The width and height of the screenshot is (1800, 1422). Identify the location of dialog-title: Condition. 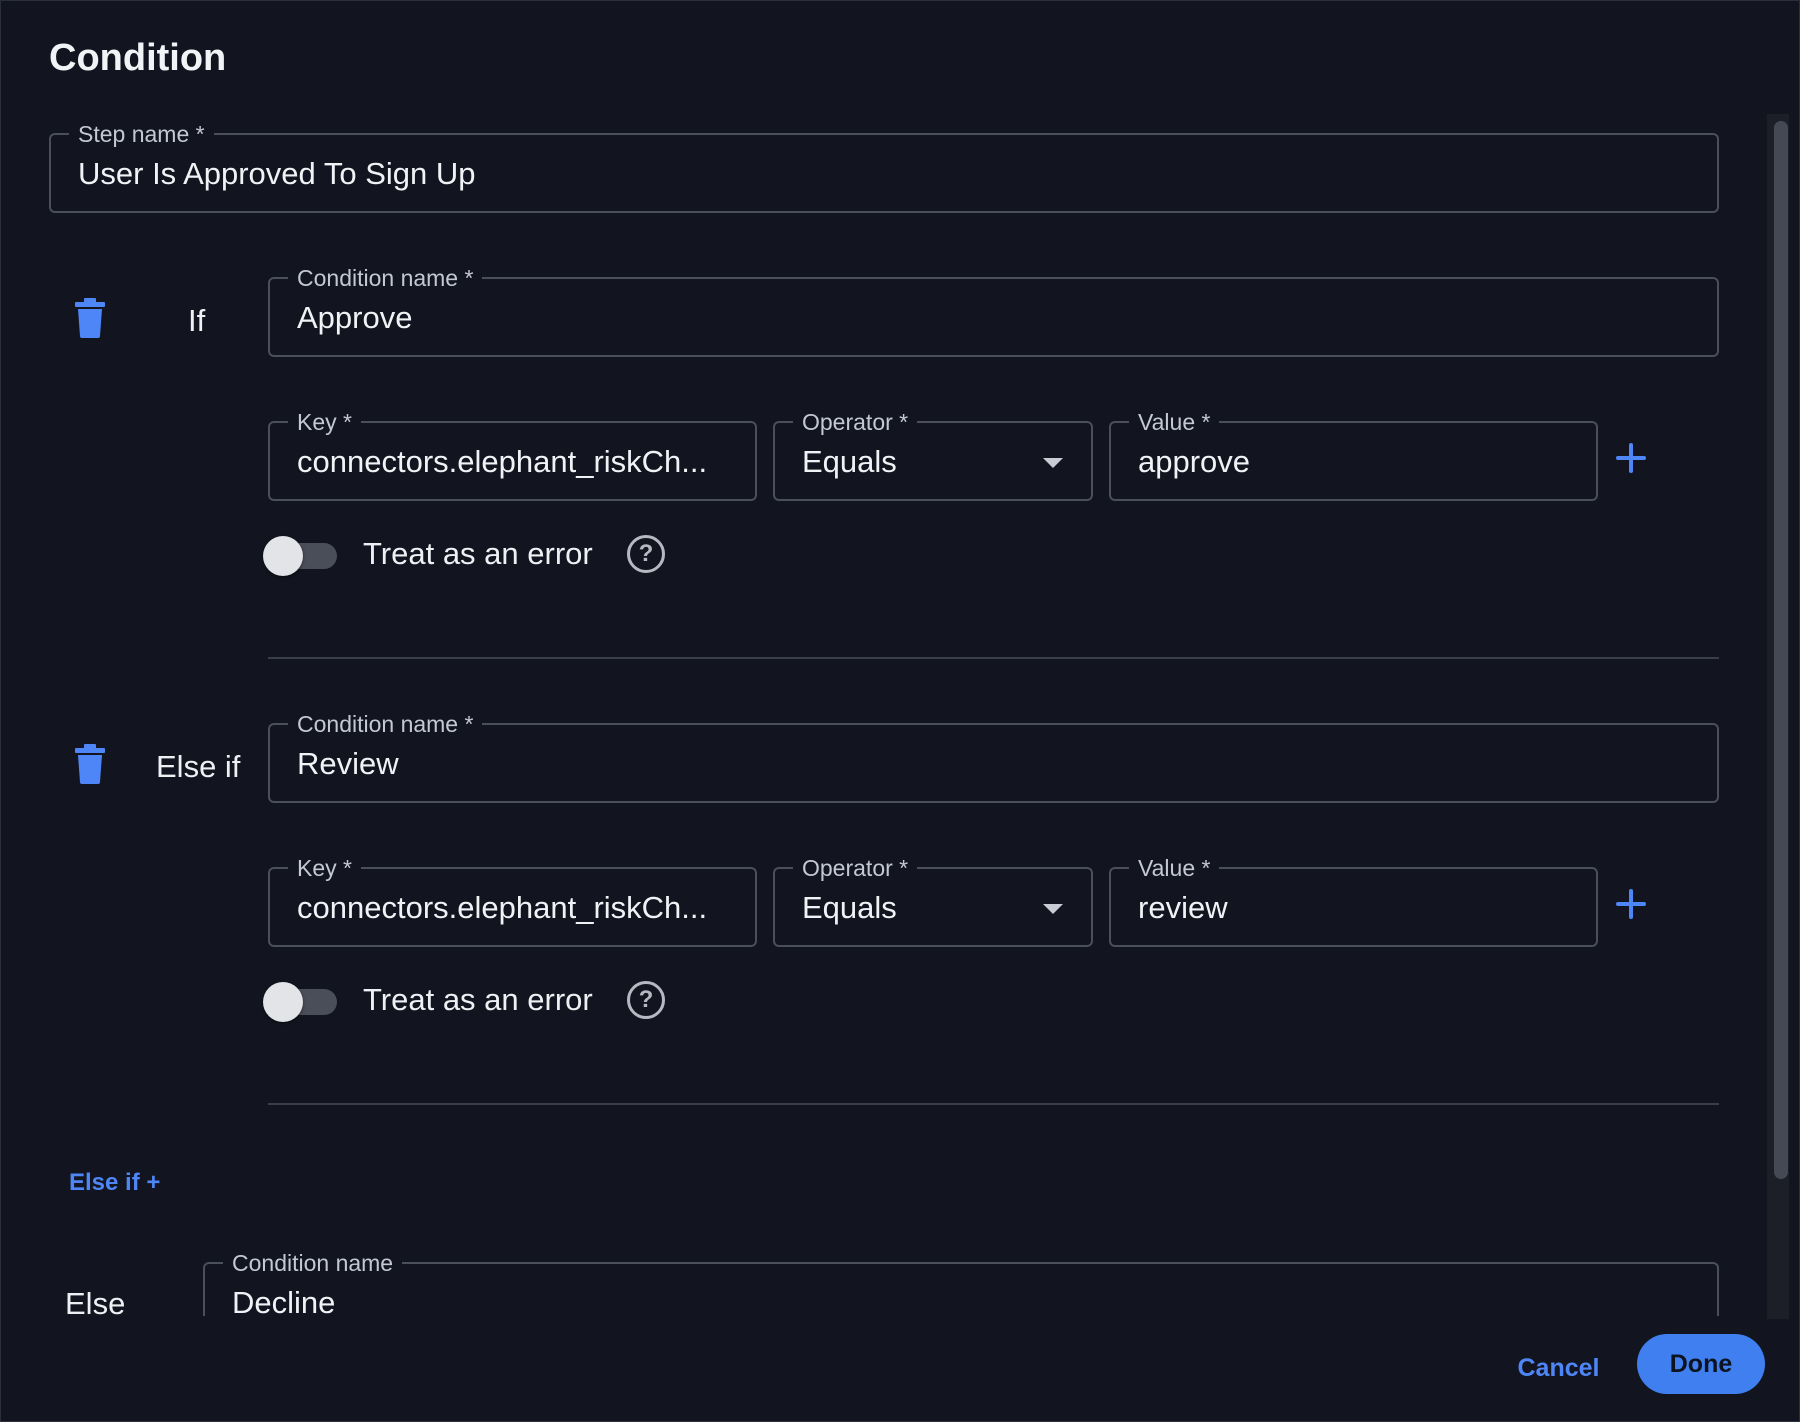
(138, 58).